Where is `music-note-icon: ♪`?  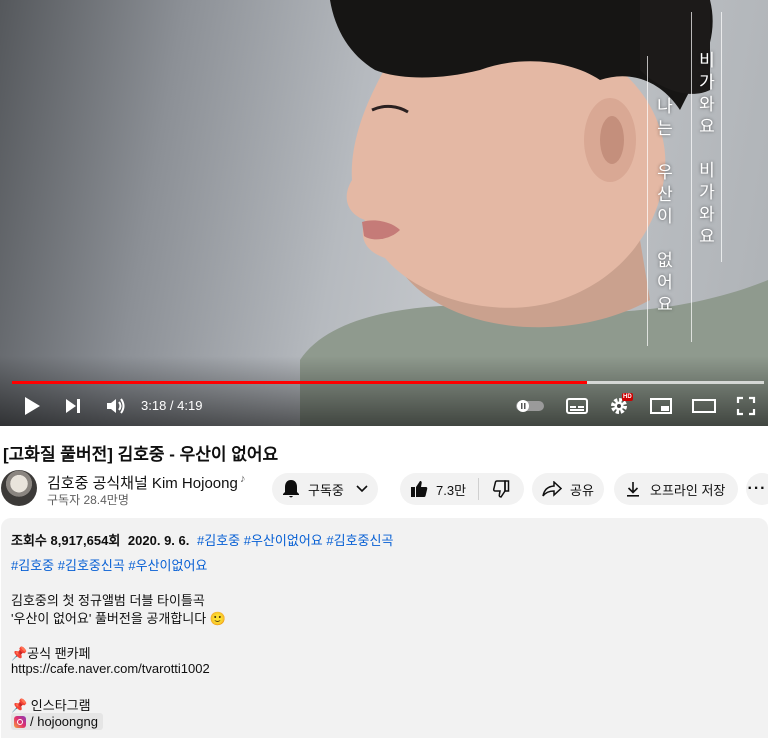 music-note-icon: ♪ is located at coordinates (243, 479).